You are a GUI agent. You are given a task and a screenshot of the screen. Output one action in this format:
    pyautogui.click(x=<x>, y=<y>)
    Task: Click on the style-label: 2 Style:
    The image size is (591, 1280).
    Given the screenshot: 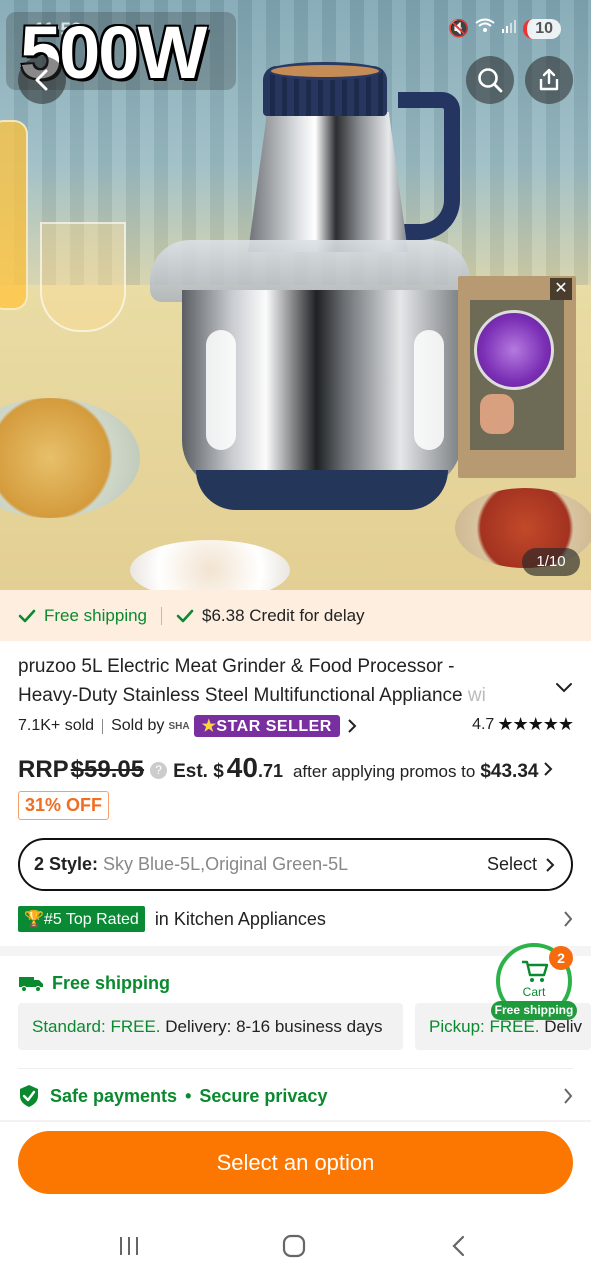 What is the action you would take?
    pyautogui.click(x=66, y=864)
    